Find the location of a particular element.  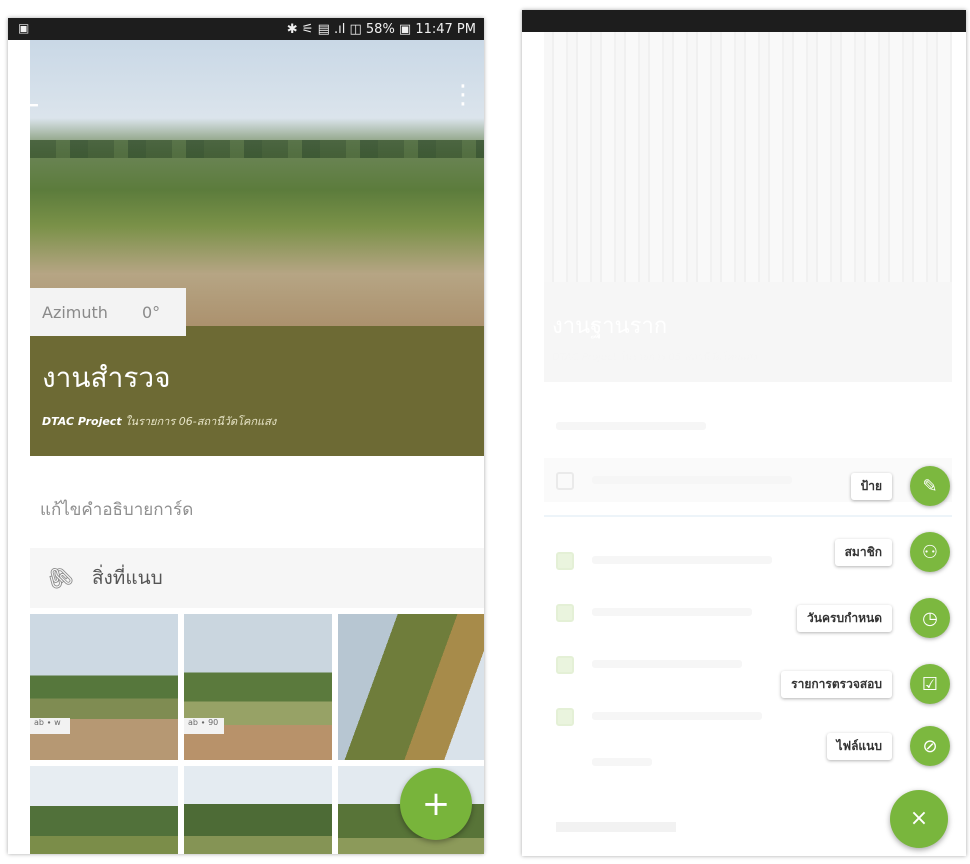

azimuth-label: Azimuth 0° is located at coordinates (108, 312).